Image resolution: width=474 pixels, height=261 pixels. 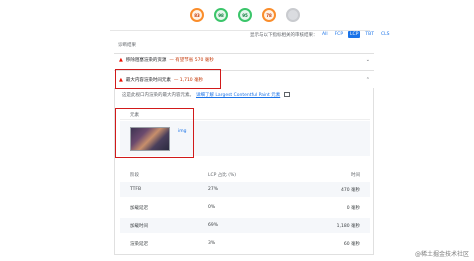 I want to click on phase-time: 1,180 毫秒, so click(x=348, y=226).